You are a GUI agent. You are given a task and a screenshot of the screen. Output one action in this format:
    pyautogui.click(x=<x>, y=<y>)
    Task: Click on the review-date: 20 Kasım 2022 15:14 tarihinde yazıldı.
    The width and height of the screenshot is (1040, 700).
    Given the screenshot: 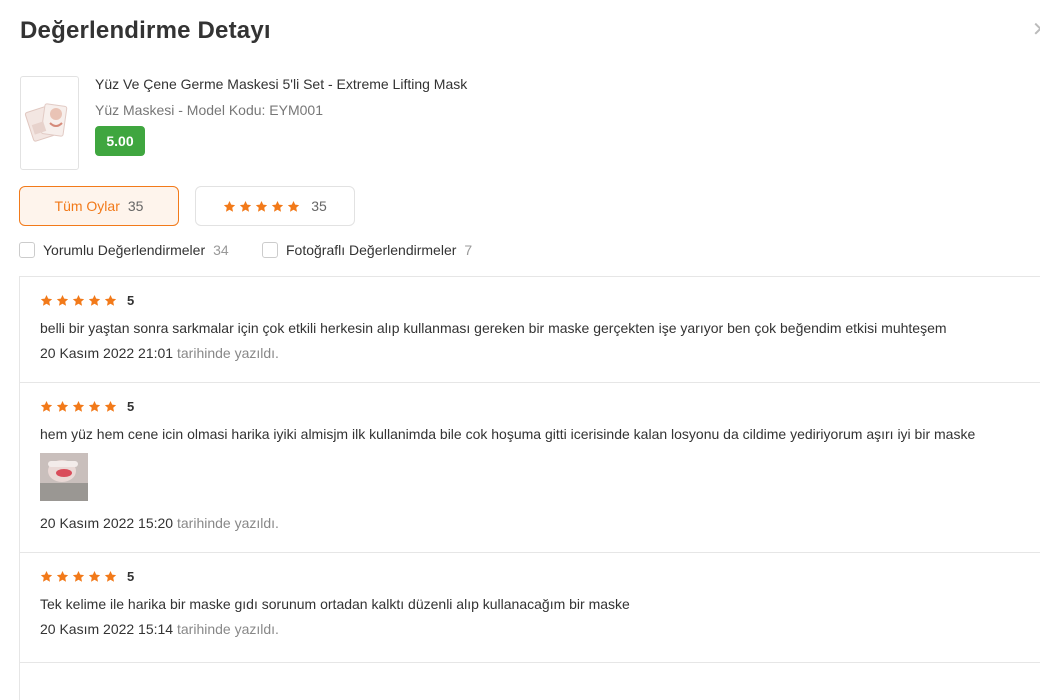 What is the action you would take?
    pyautogui.click(x=159, y=629)
    